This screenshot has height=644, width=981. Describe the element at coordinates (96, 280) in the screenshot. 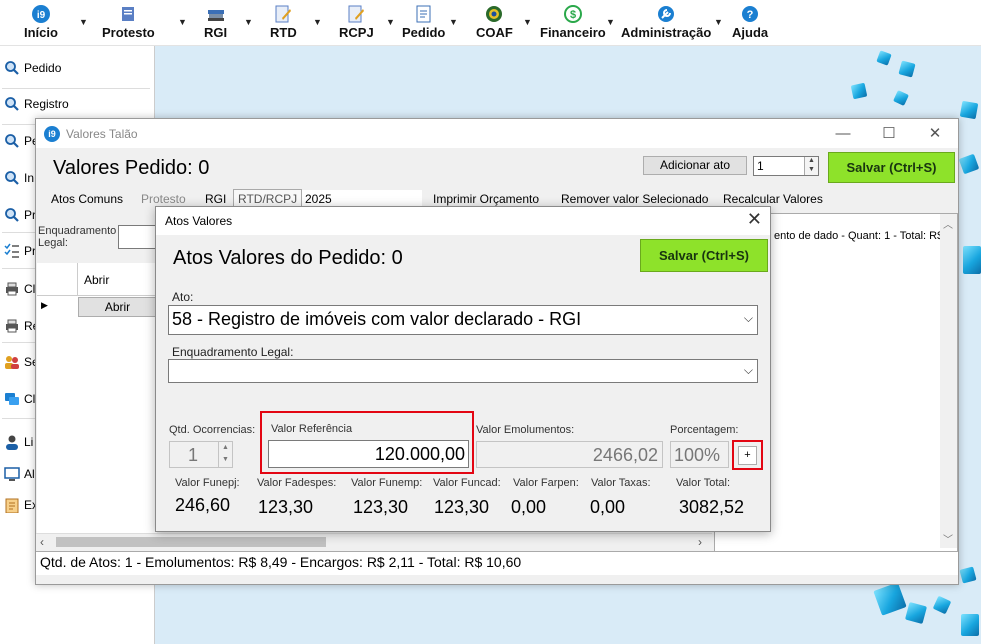

I see `grid-column-header: Abrir` at that location.